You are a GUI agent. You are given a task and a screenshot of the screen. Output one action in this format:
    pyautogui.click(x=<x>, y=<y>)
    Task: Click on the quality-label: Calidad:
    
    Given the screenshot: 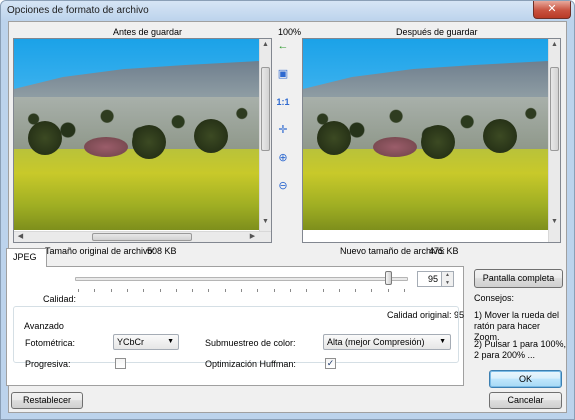 What is the action you would take?
    pyautogui.click(x=60, y=299)
    